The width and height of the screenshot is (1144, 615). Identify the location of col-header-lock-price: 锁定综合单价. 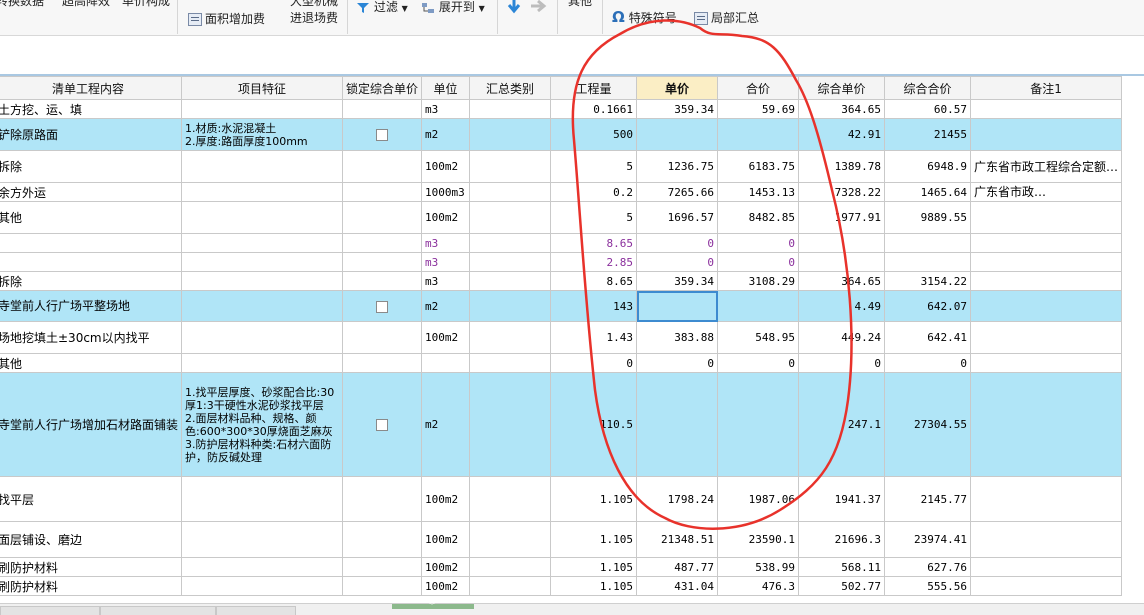
(382, 88).